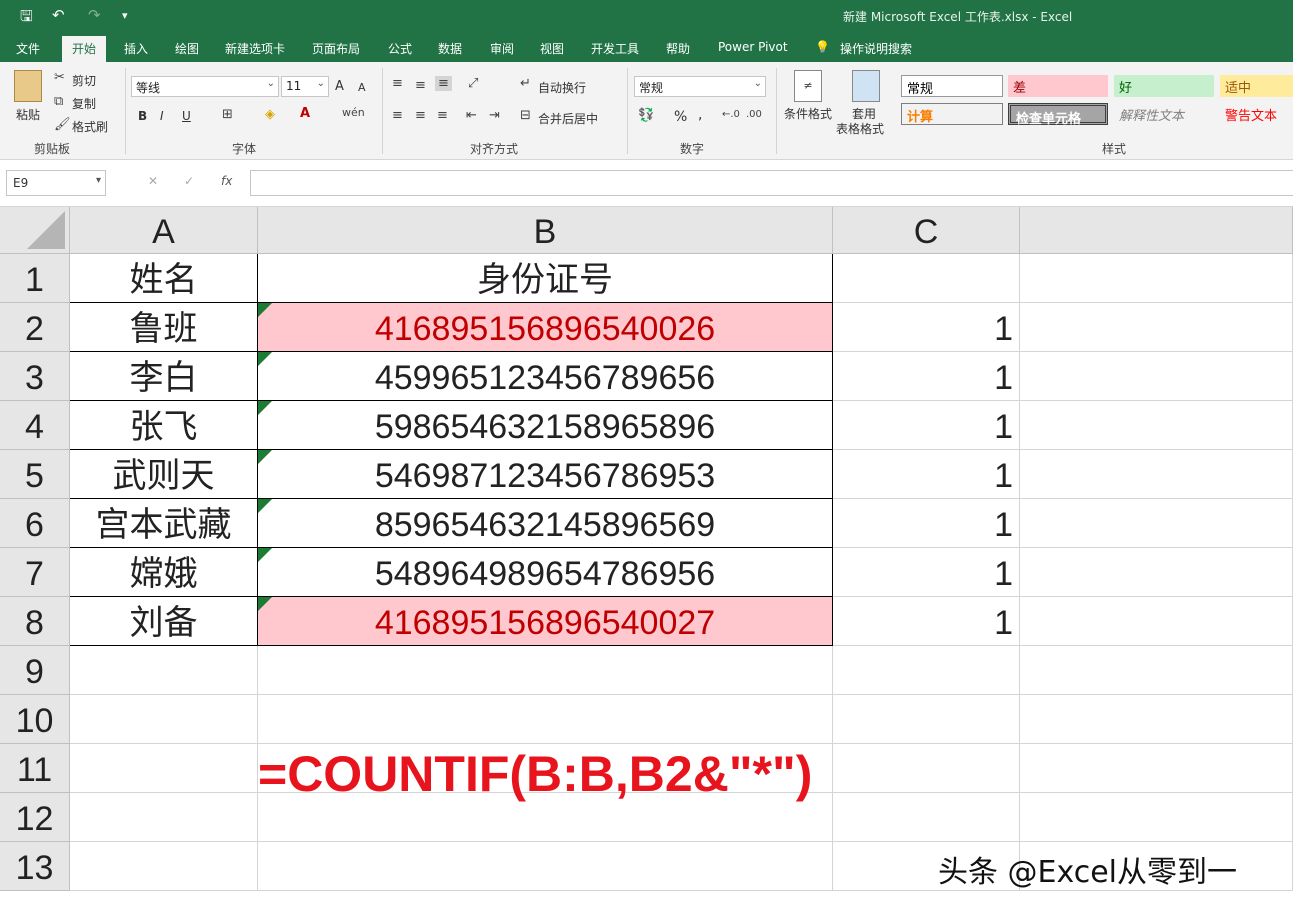 The image size is (1293, 910). Describe the element at coordinates (164, 376) in the screenshot. I see `cell-A3: 李白` at that location.